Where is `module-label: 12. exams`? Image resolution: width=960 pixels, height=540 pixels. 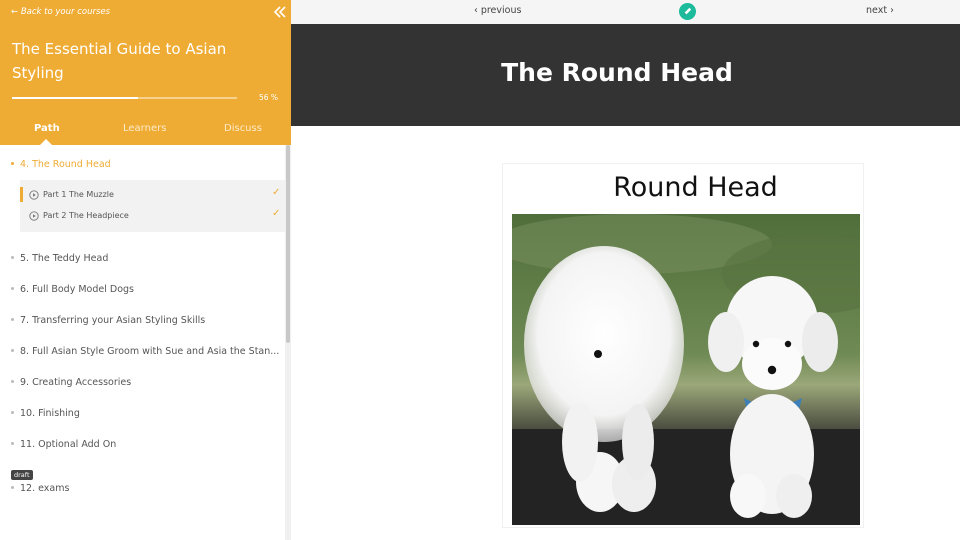 module-label: 12. exams is located at coordinates (45, 488).